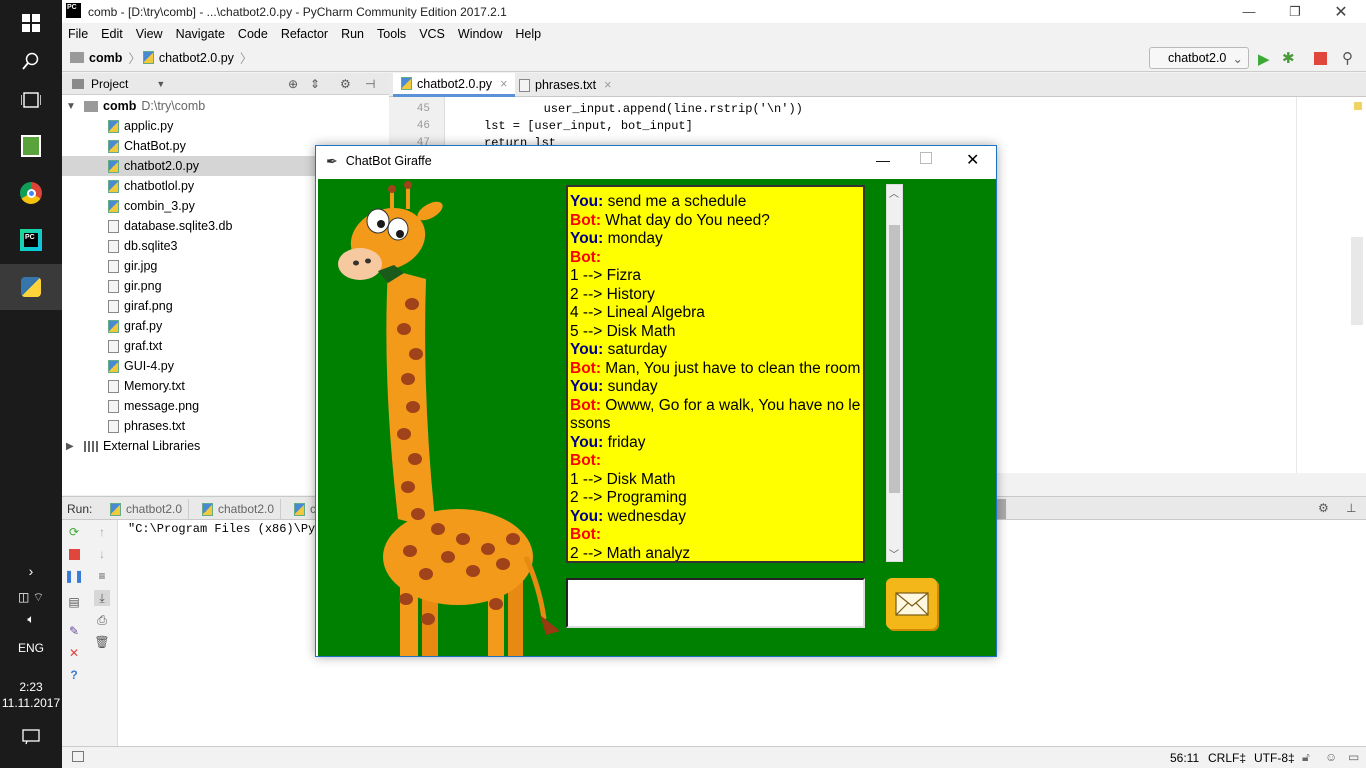  Describe the element at coordinates (160, 84) in the screenshot. I see `chevron-down-icon: ▼` at that location.